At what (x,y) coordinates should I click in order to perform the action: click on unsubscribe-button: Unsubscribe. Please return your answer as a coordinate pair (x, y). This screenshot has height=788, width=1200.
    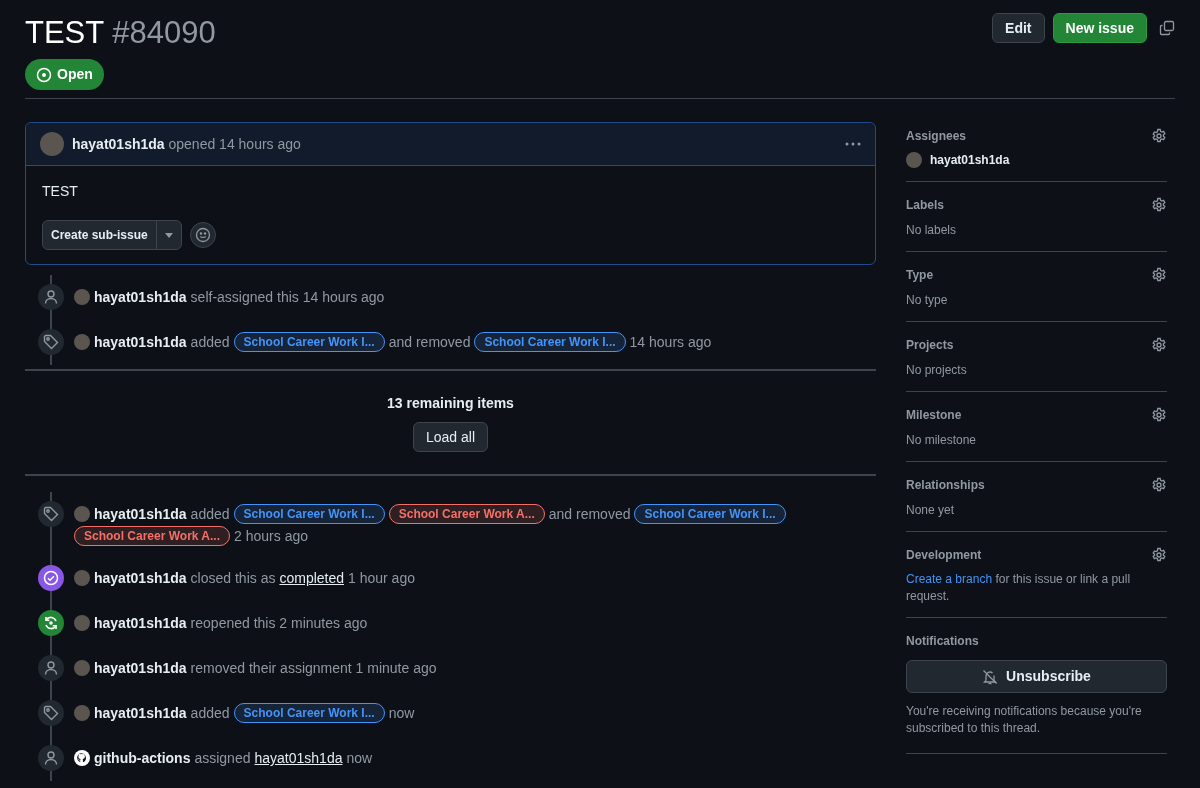
    Looking at the image, I should click on (1036, 677).